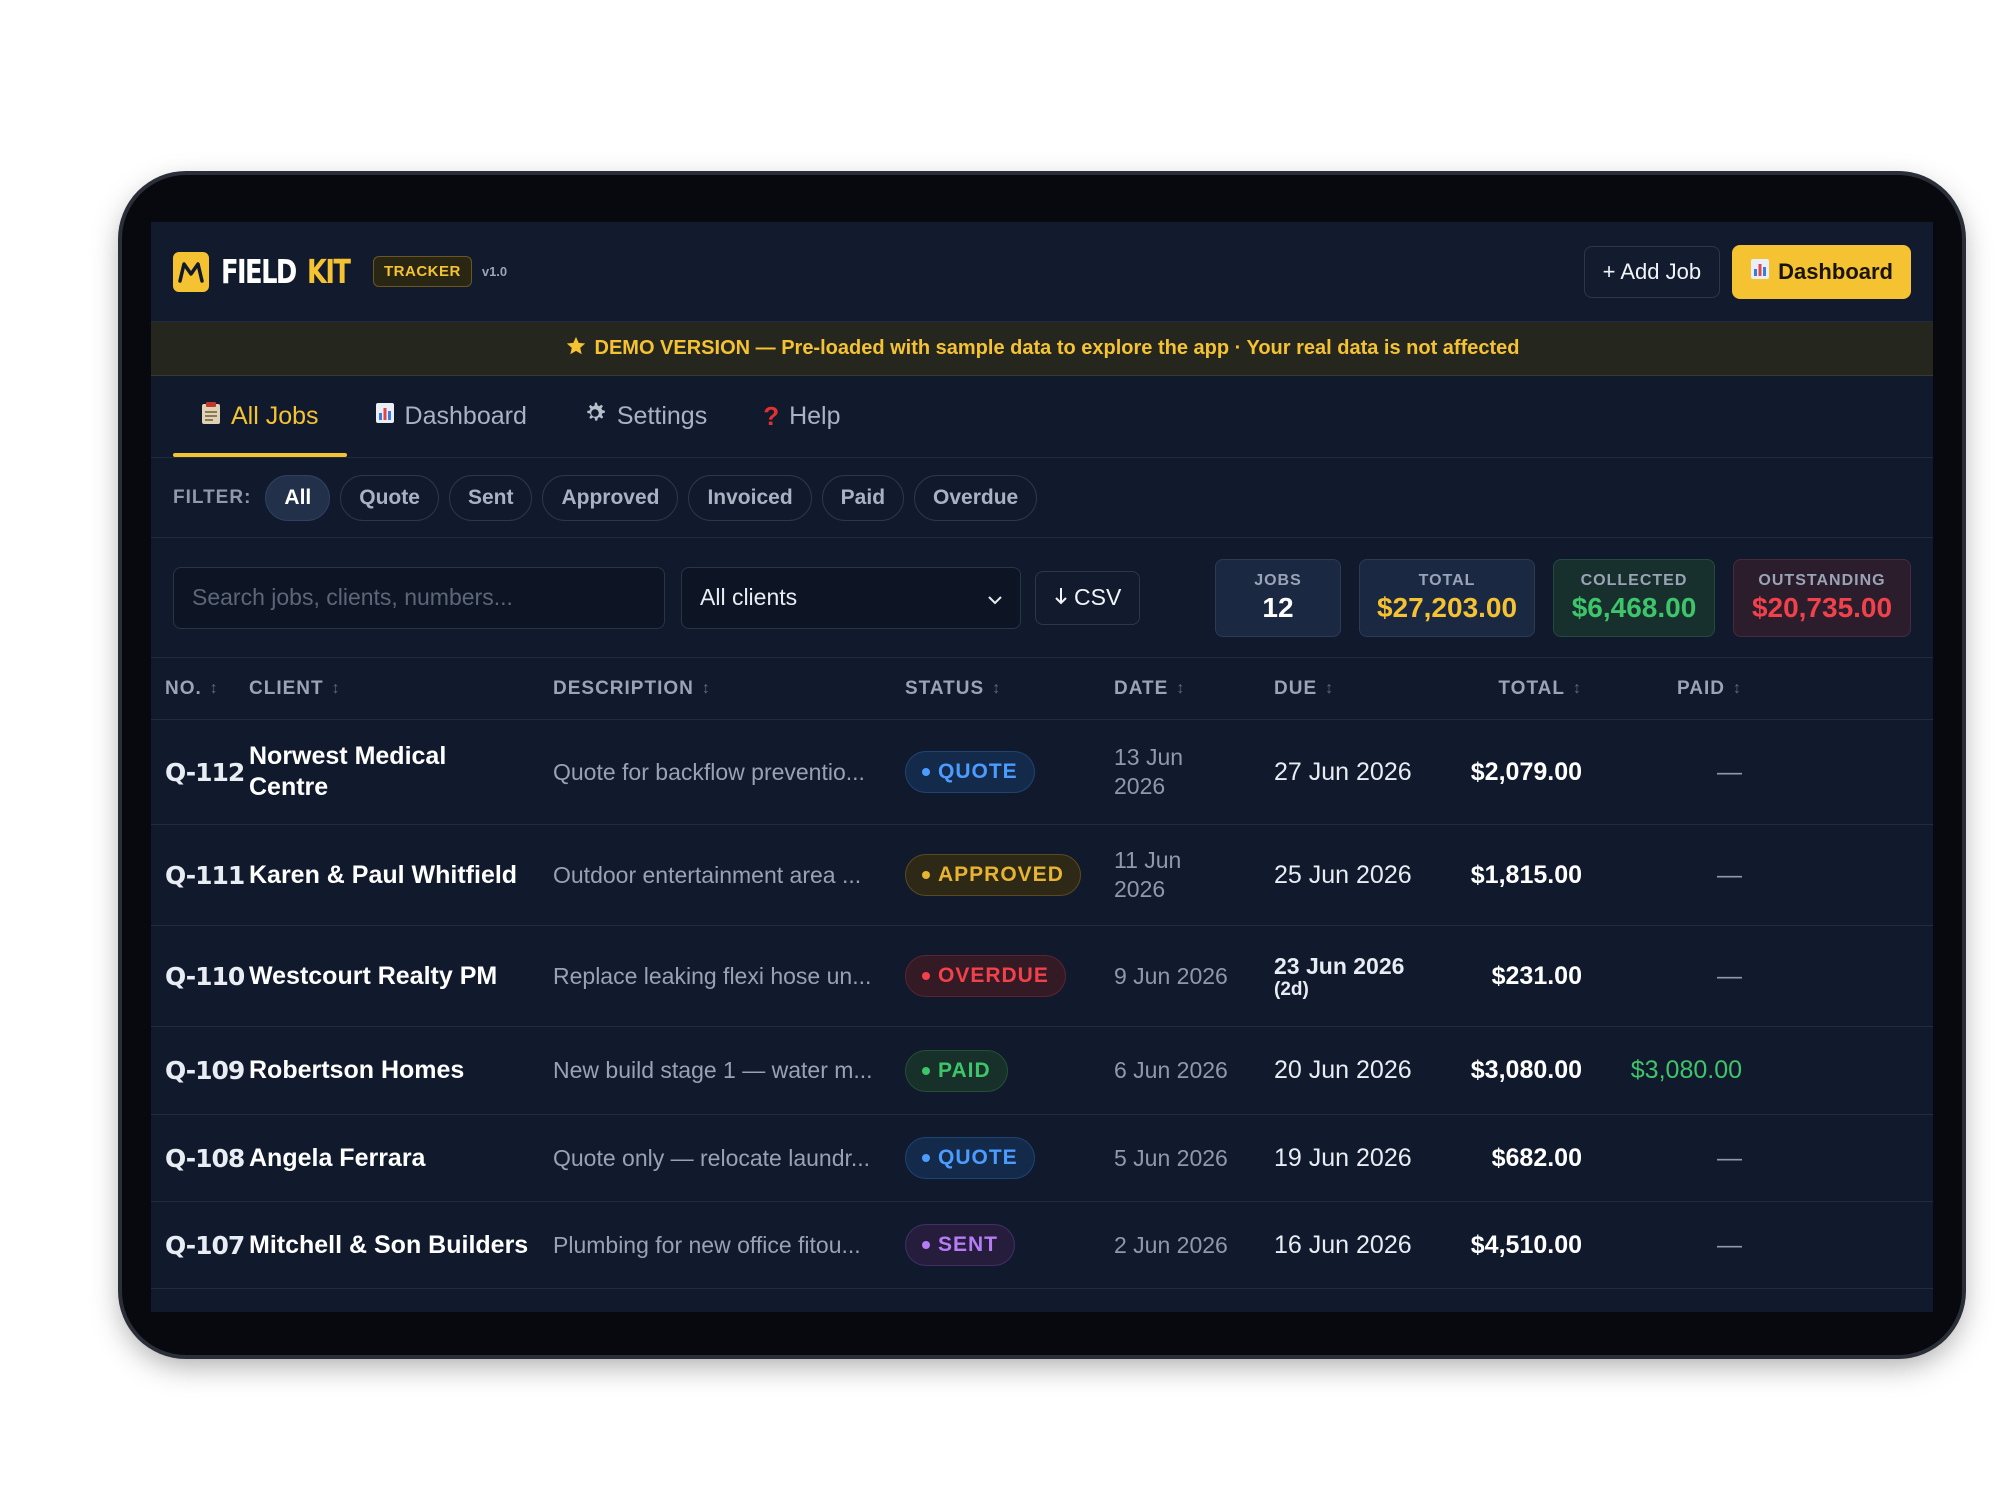 This screenshot has height=1500, width=2000. What do you see at coordinates (1141, 688) in the screenshot?
I see `column-header-label: DATE` at bounding box center [1141, 688].